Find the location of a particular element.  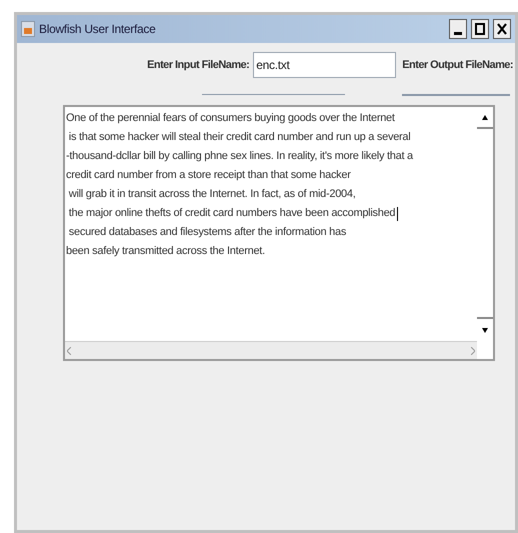

close-icon is located at coordinates (502, 29).